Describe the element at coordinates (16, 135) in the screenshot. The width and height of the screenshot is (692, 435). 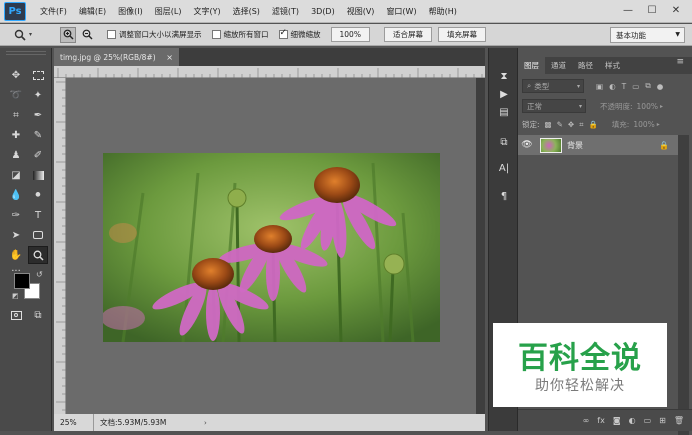
I see `healing-brush-icon: ✚` at that location.